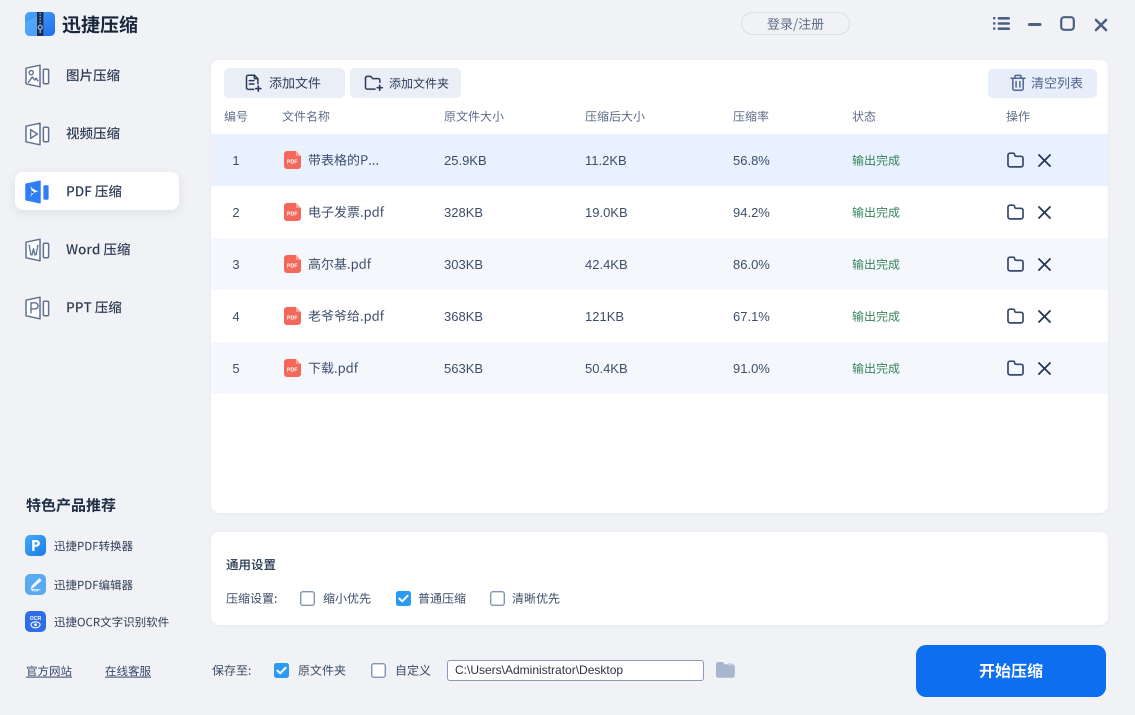 The width and height of the screenshot is (1135, 715). Describe the element at coordinates (36, 619) in the screenshot. I see `svg-text: OCR` at that location.